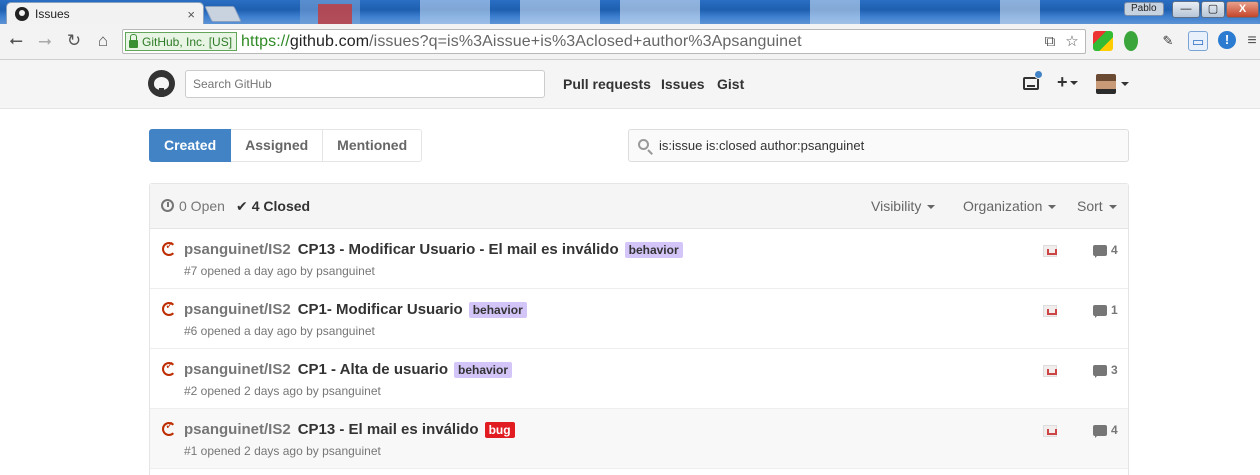 This screenshot has width=1260, height=475. Describe the element at coordinates (1103, 41) in the screenshot. I see `extension-colorful-icon` at that location.